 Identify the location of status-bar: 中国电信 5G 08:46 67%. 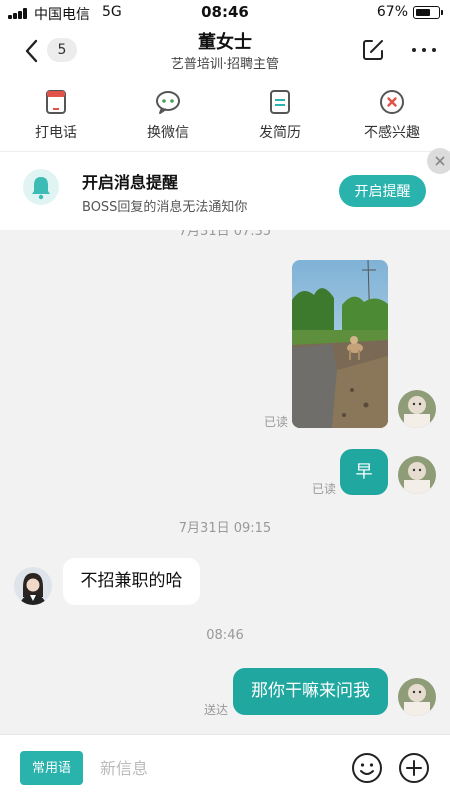
(225, 13).